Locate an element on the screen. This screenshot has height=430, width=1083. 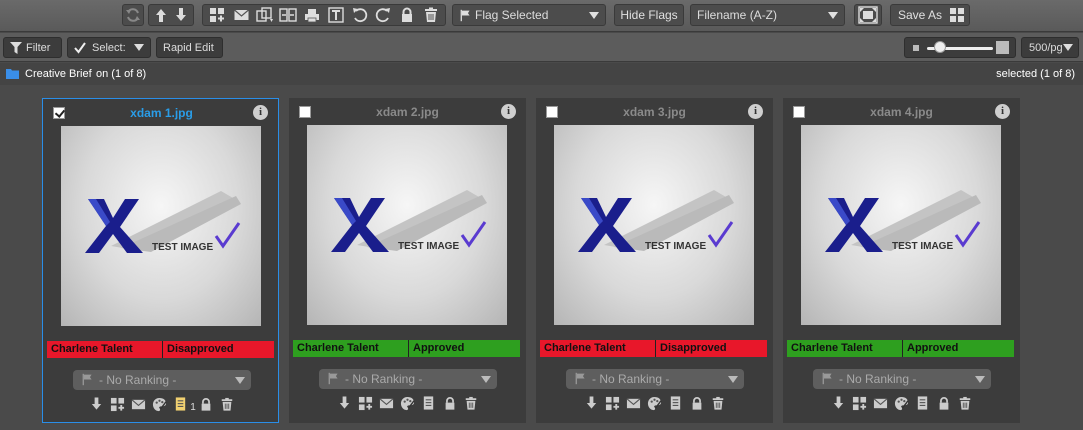
compare-button is located at coordinates (288, 15).